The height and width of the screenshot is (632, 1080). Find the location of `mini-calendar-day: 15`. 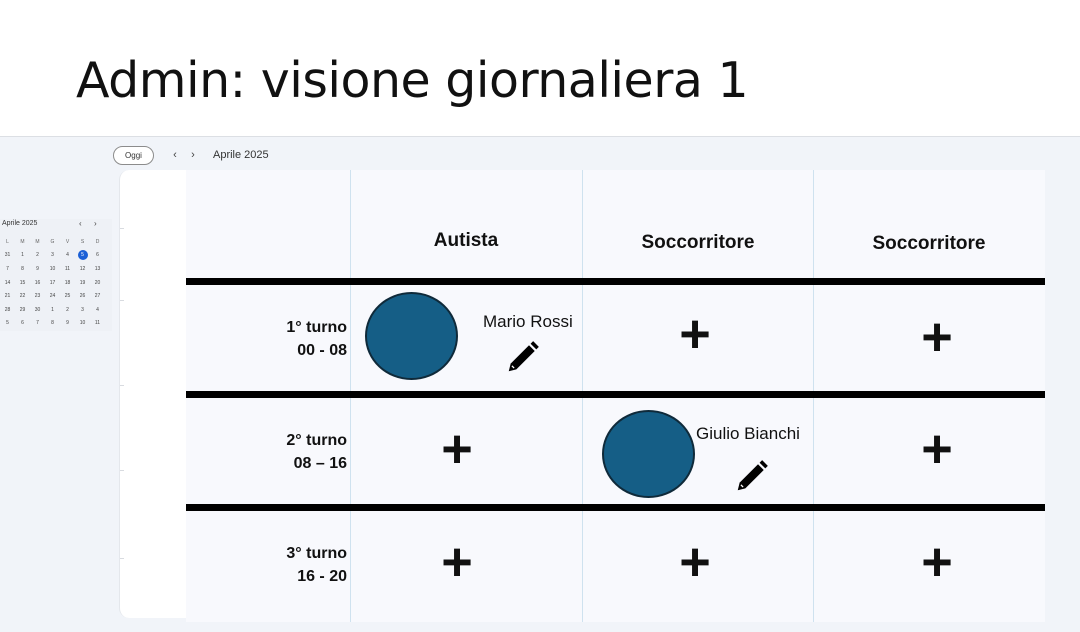

mini-calendar-day: 15 is located at coordinates (22, 283).